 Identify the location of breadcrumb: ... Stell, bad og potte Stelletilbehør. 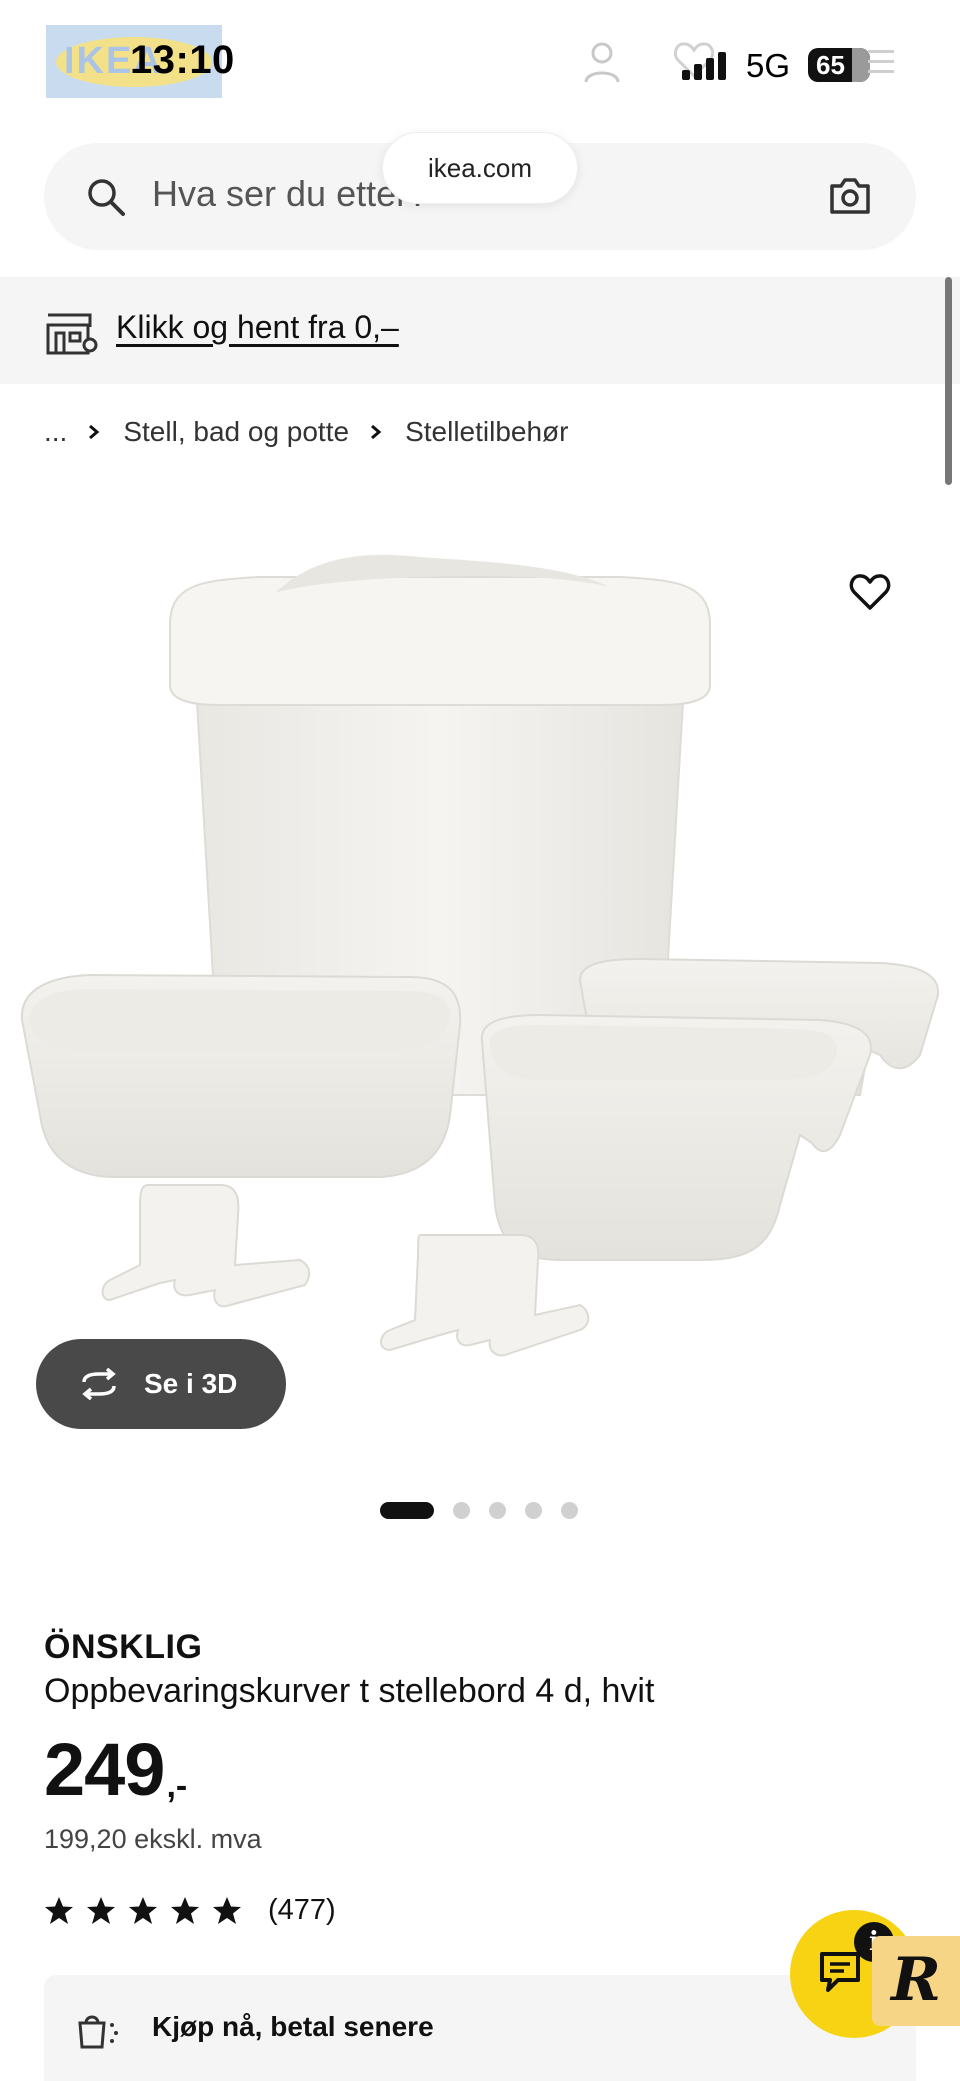
(306, 432).